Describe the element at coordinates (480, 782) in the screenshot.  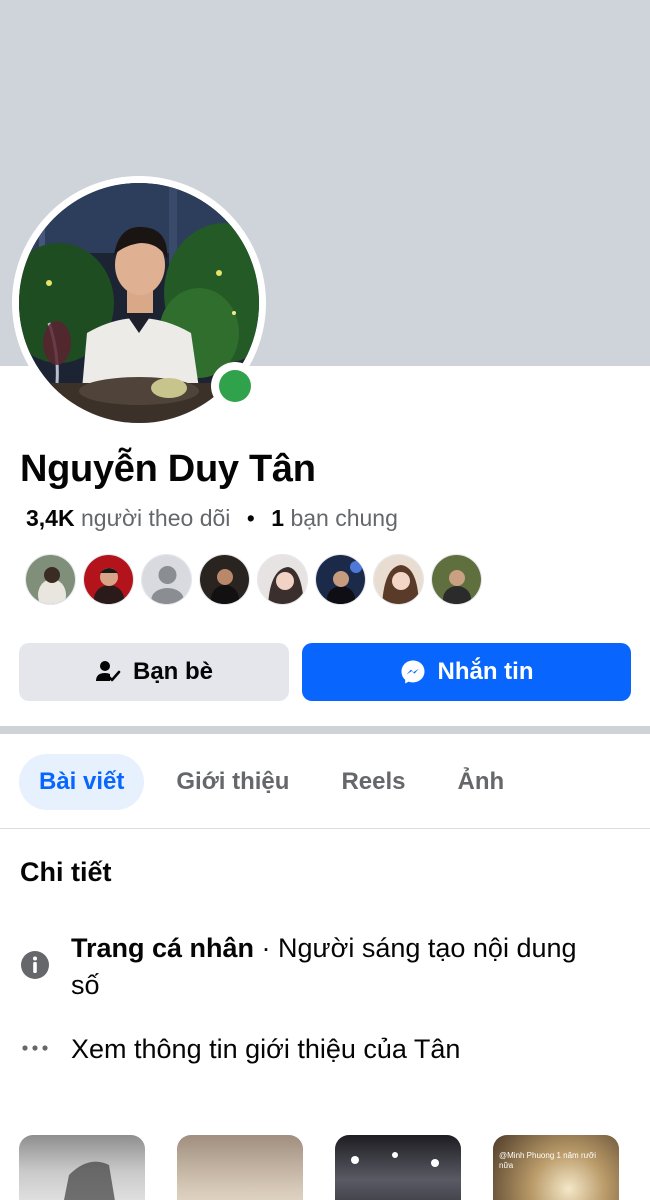
I see `tab-photos: Ảnh` at that location.